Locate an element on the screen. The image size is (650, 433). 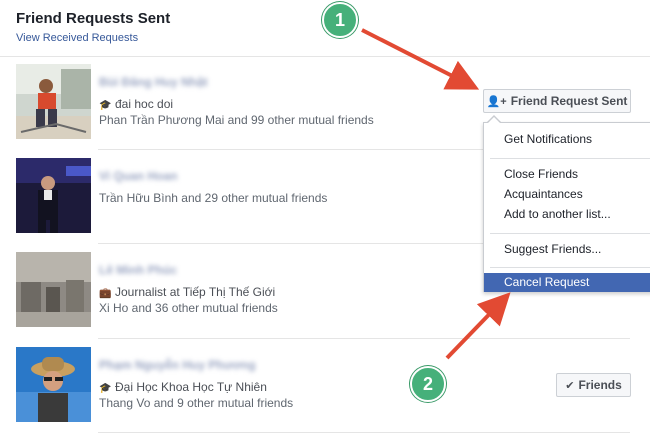
friend-name: Phạm Nguyễn Huy Phương is located at coordinates (177, 365).